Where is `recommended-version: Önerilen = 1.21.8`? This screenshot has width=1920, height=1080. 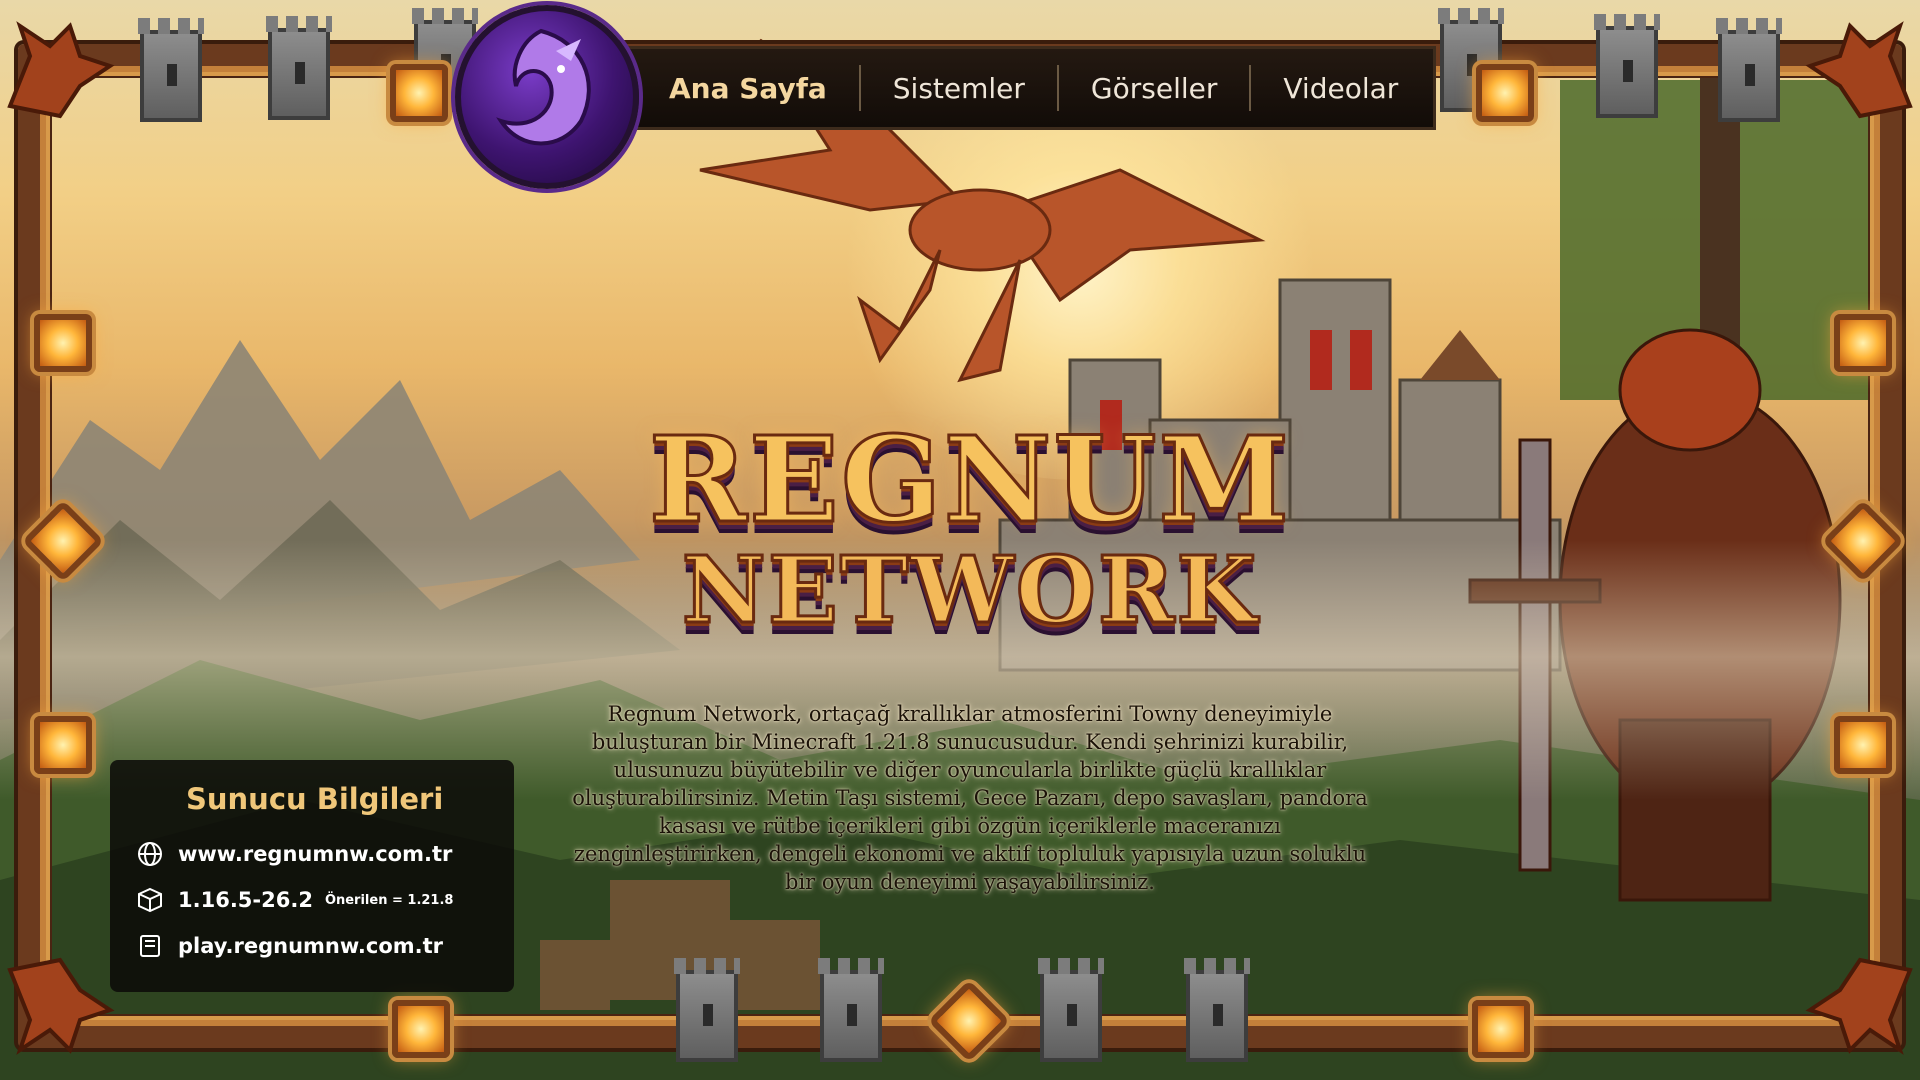
recommended-version: Önerilen = 1.21.8 is located at coordinates (389, 900).